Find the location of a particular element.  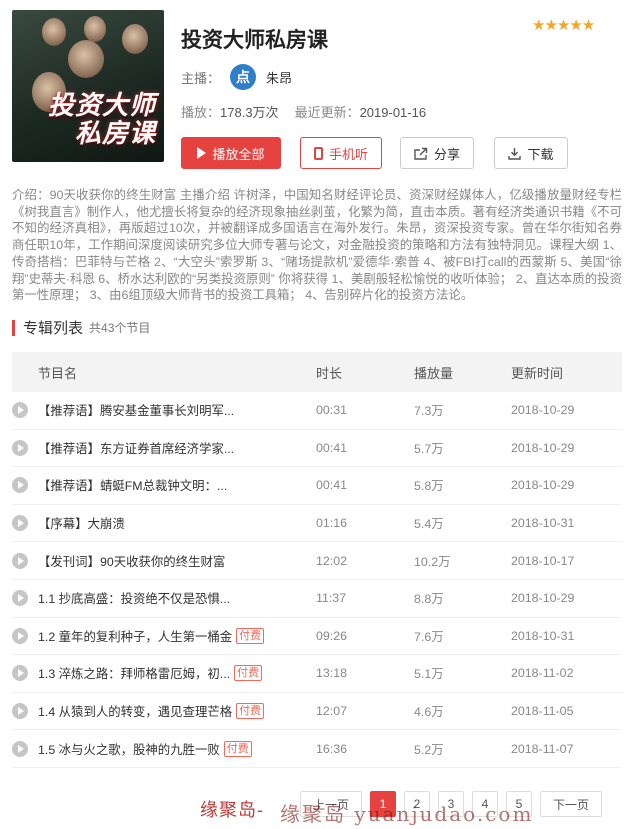

track-plays: 7.3万 is located at coordinates (429, 411).